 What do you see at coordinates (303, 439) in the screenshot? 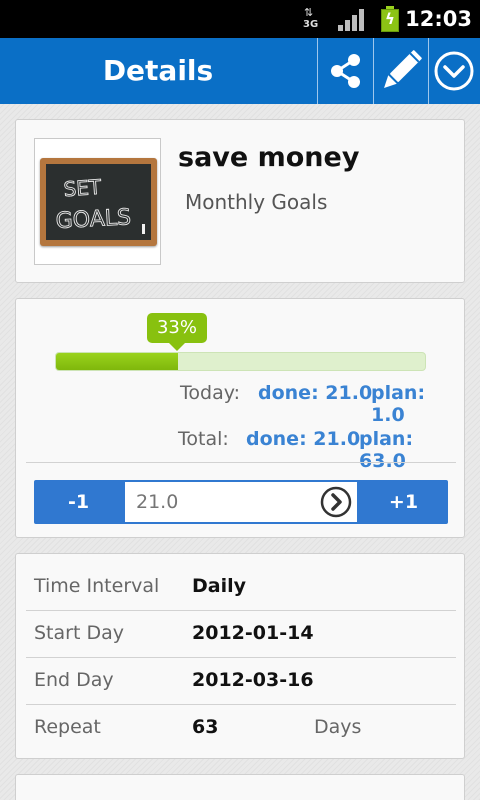
I see `total-done-value: done: 21.0` at bounding box center [303, 439].